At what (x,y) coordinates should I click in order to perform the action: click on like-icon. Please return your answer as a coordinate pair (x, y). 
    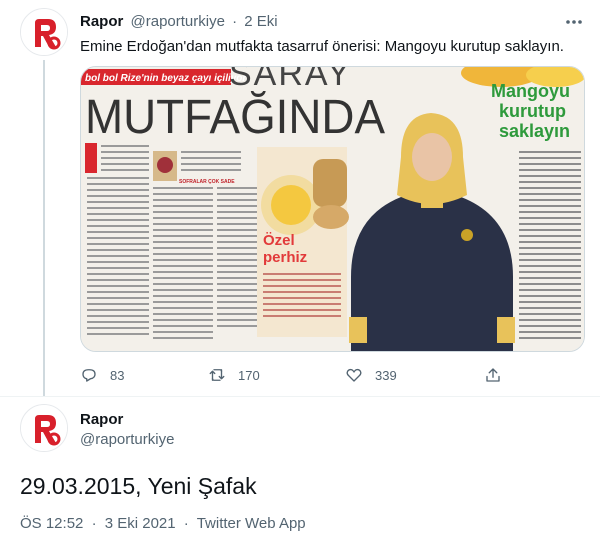
    Looking at the image, I should click on (354, 375).